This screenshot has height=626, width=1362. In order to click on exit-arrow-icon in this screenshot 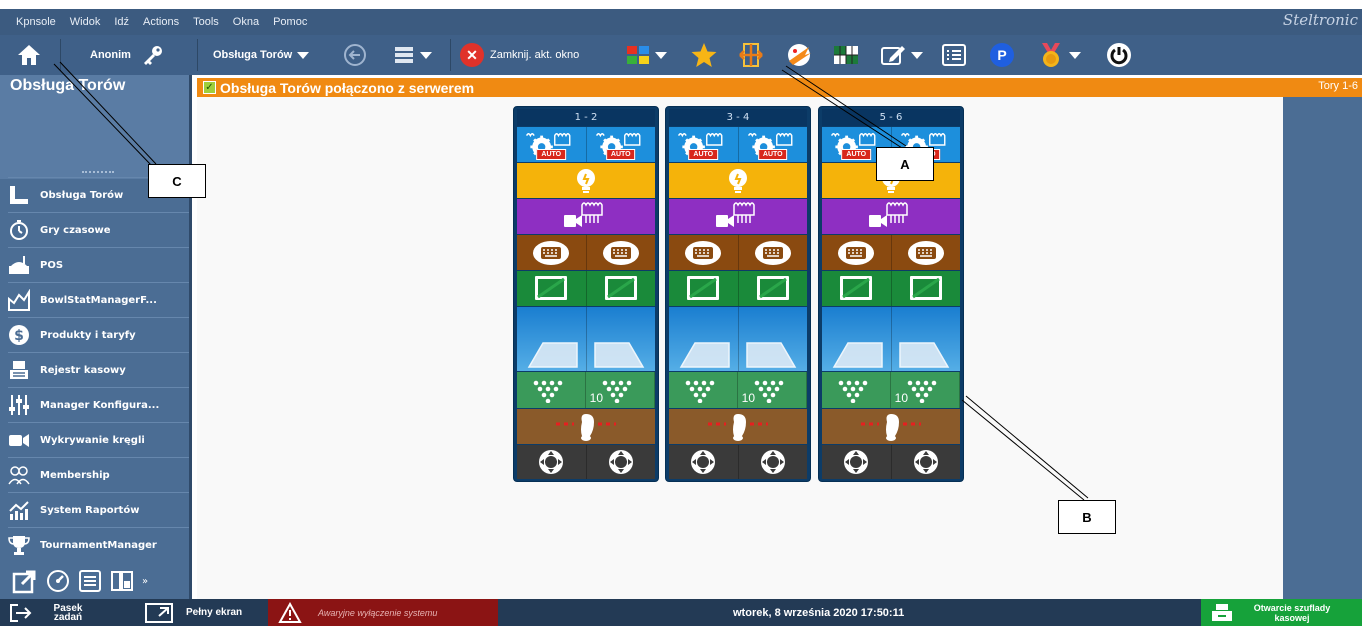, I will do `click(21, 612)`.